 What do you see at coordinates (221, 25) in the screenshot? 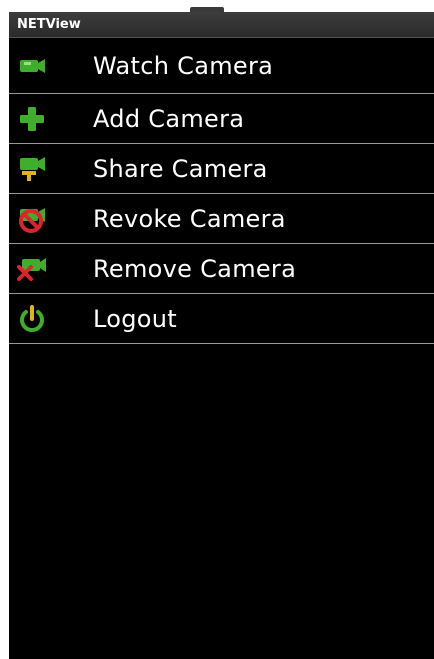
I see `app-title-bar: NETView` at bounding box center [221, 25].